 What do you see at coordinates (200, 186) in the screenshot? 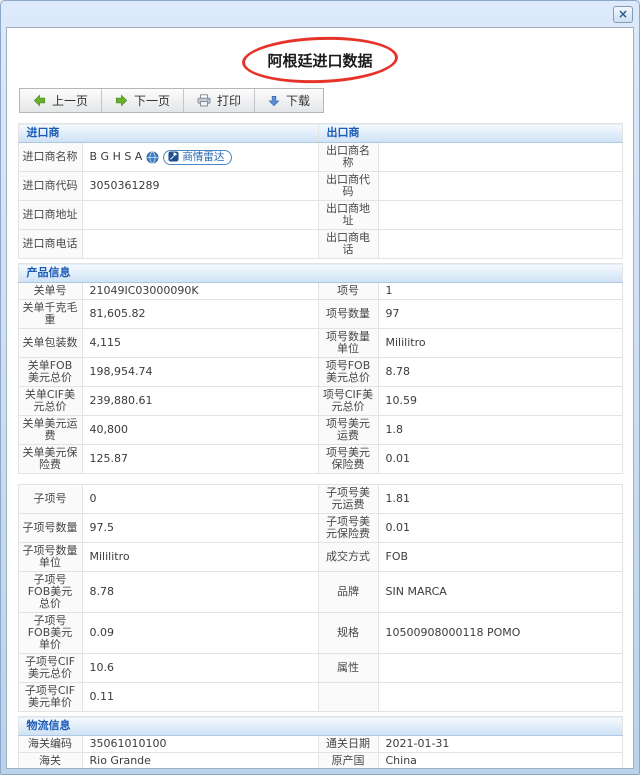
I see `field-value: 3050361289` at bounding box center [200, 186].